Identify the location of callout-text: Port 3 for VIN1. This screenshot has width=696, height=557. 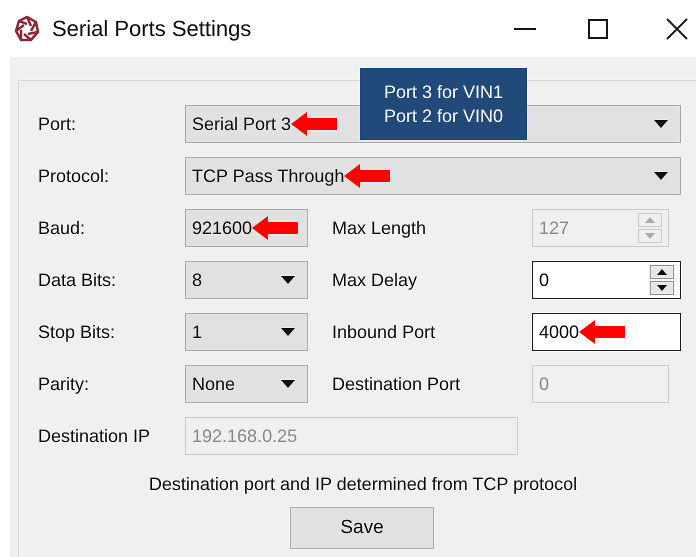
(444, 92).